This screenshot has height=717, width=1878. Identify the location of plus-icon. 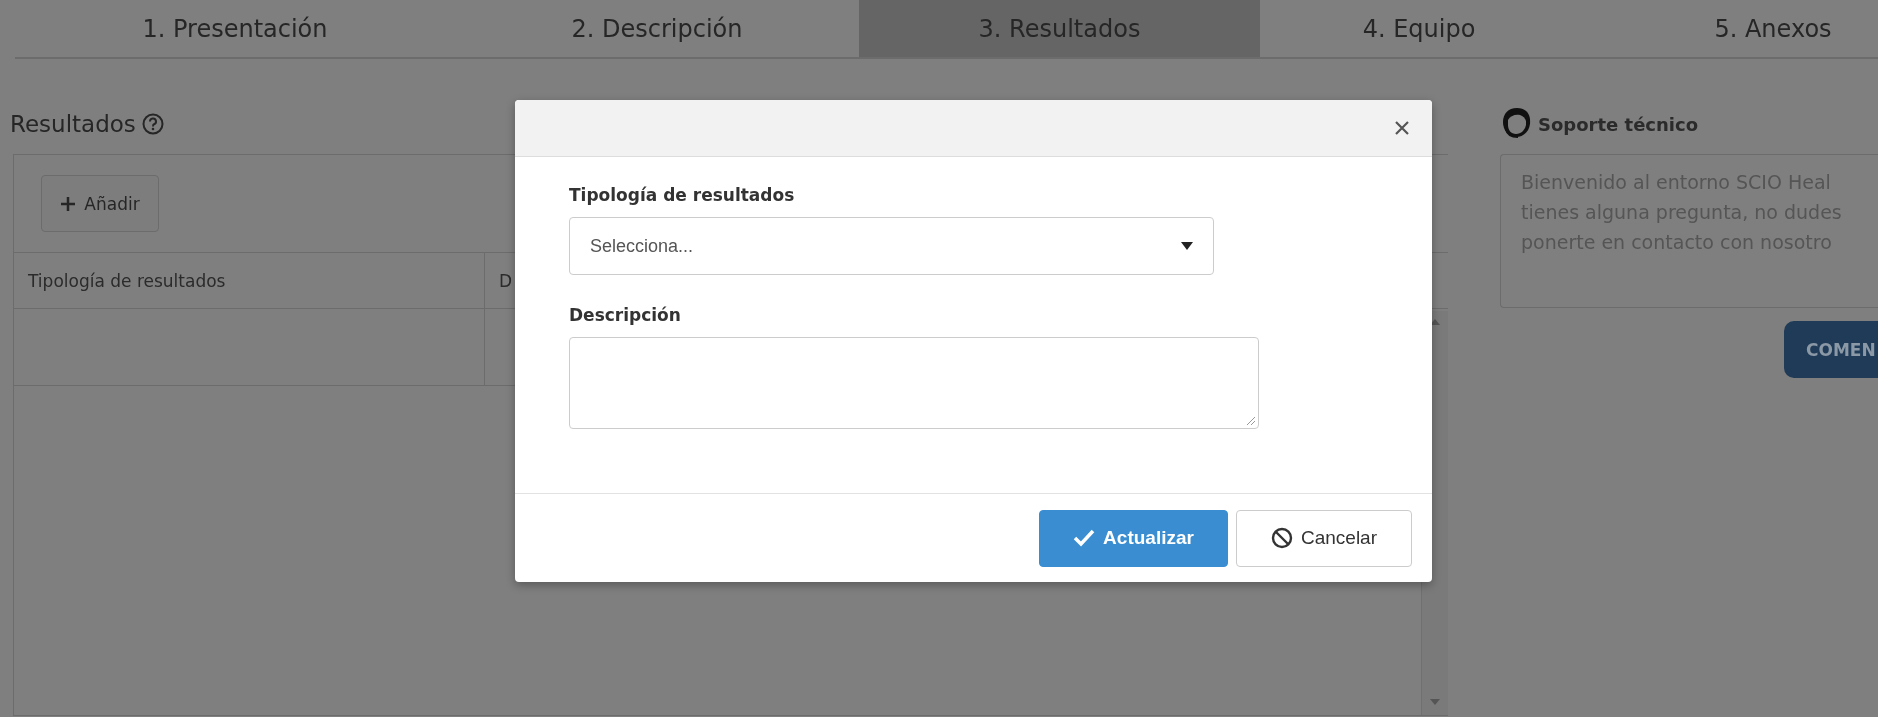
(68, 203).